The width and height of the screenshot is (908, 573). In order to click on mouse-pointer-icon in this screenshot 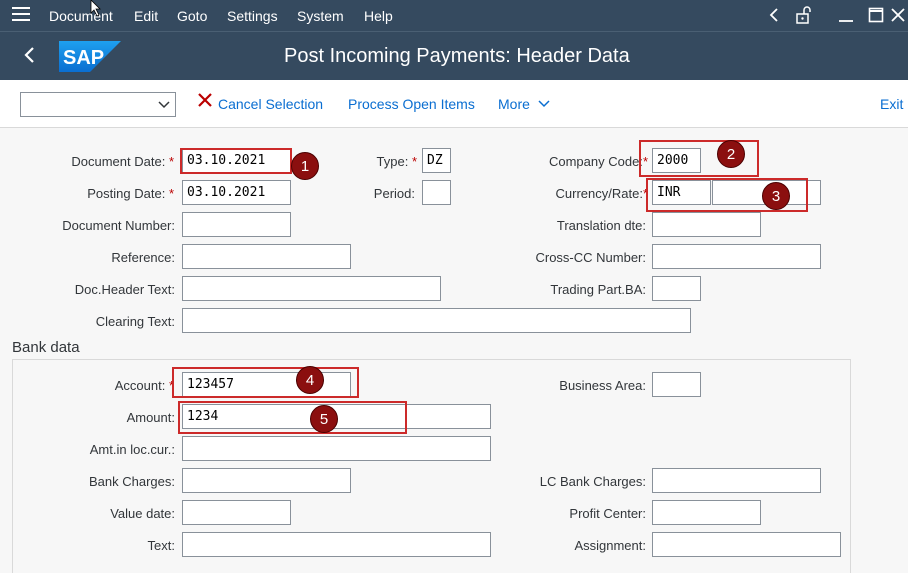, I will do `click(95, 8)`.